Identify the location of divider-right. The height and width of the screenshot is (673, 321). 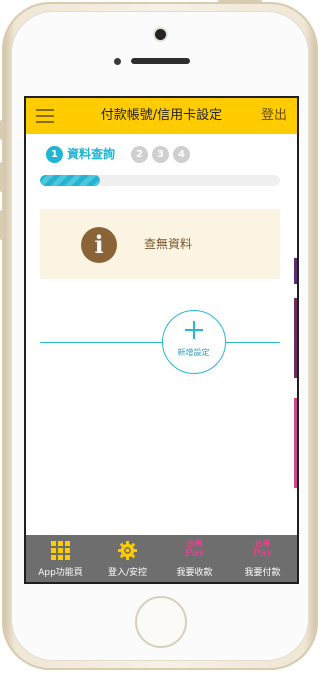
(253, 342).